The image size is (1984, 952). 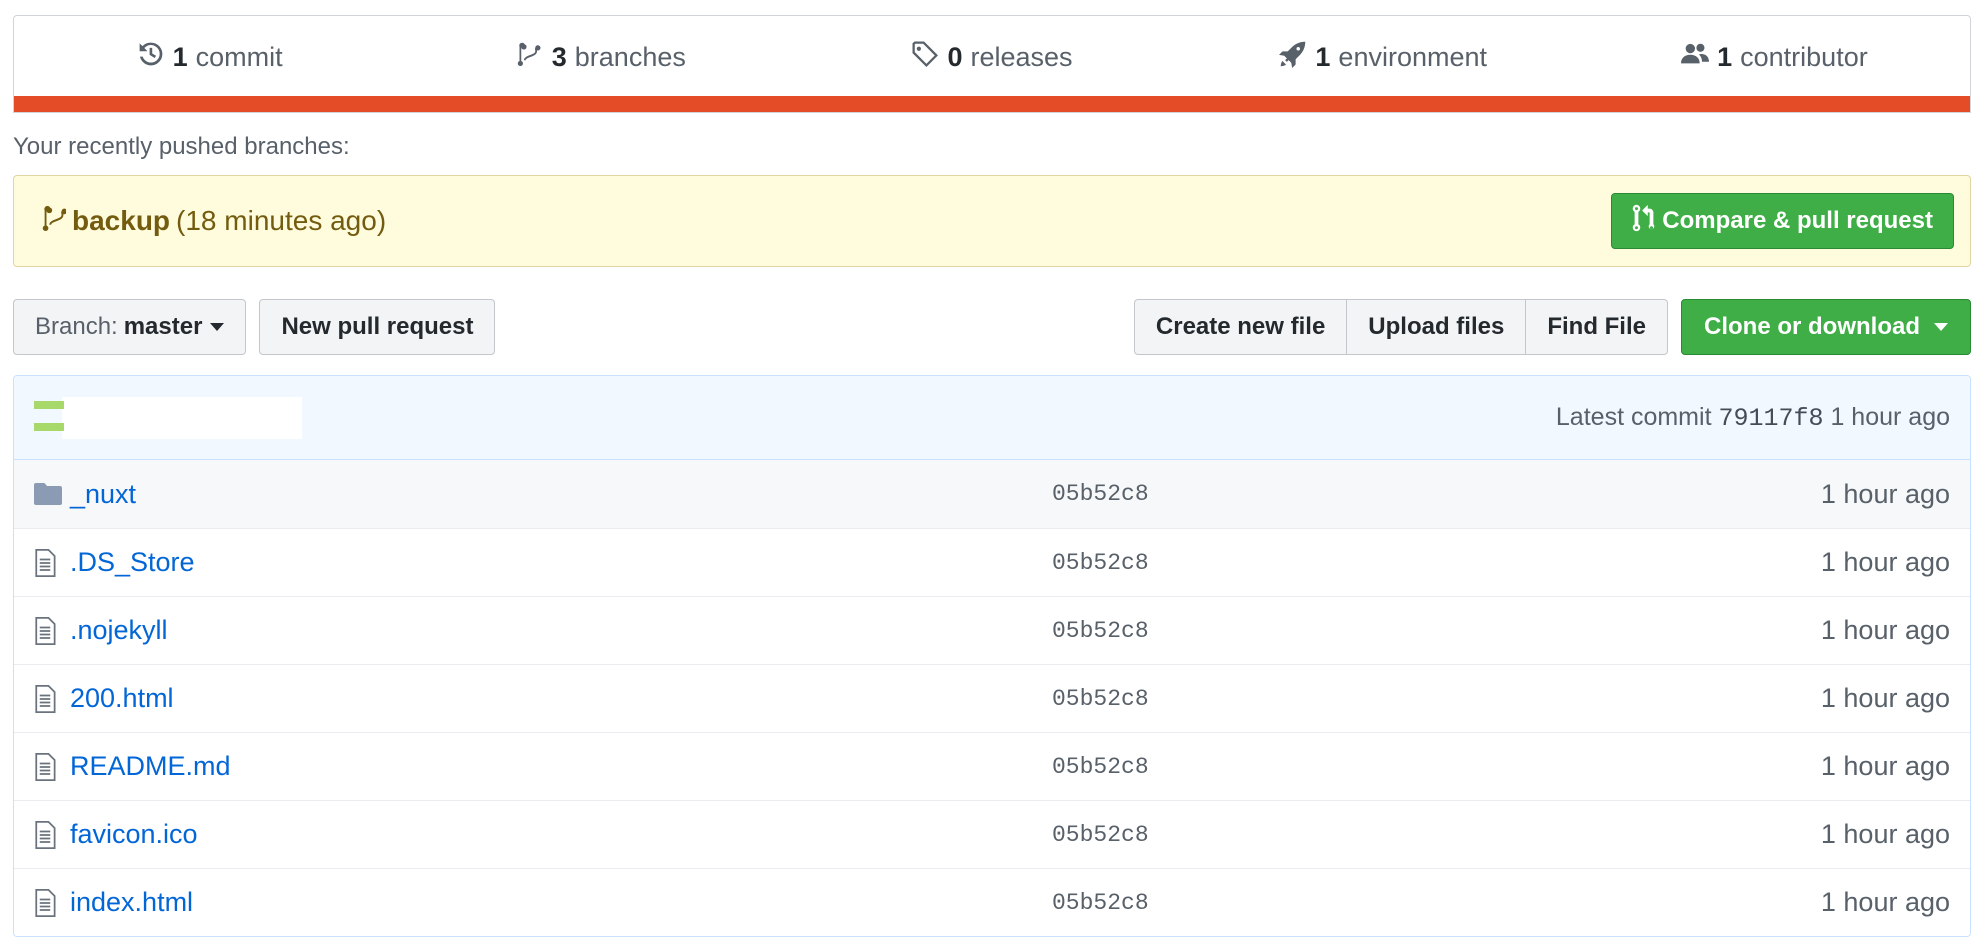 I want to click on folder-icon, so click(x=48, y=494).